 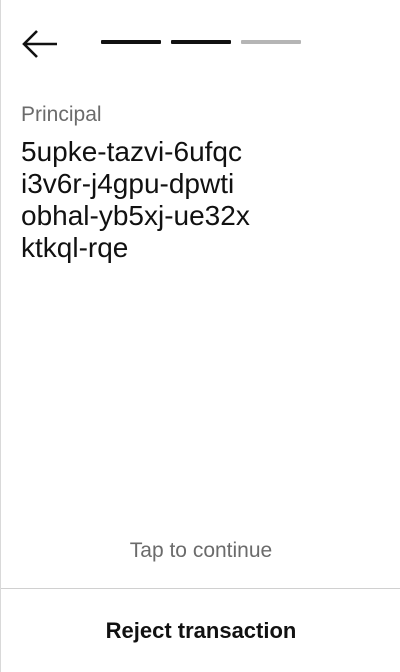 What do you see at coordinates (200, 630) in the screenshot?
I see `reject-transaction-button: Reject transaction` at bounding box center [200, 630].